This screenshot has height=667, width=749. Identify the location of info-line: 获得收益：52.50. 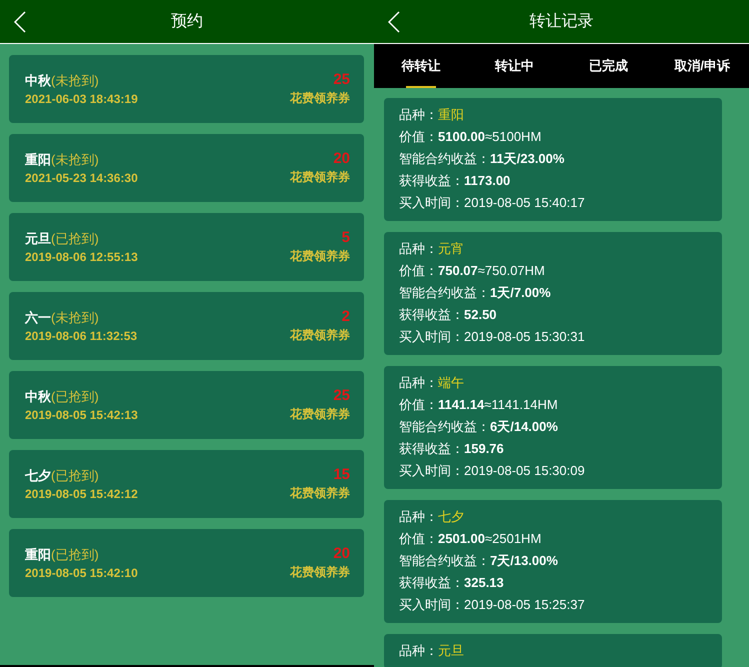
(448, 315).